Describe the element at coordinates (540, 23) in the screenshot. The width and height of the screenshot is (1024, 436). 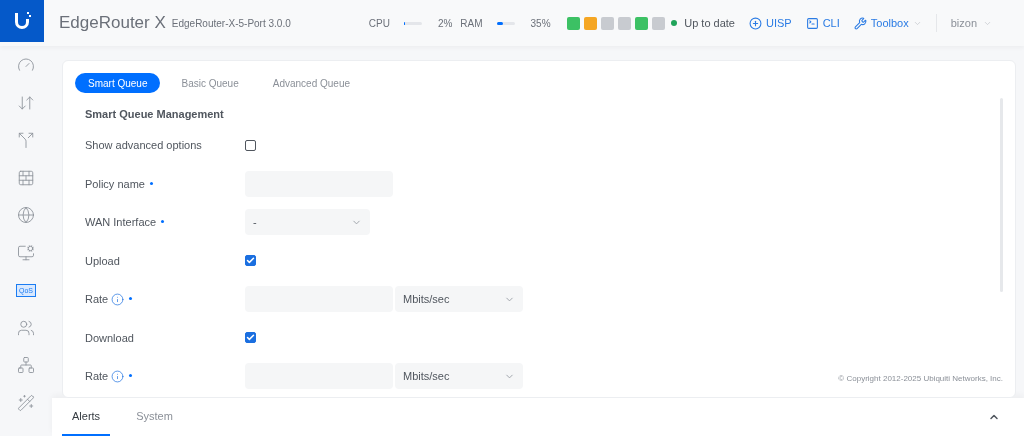
I see `meter-reading: 35%` at that location.